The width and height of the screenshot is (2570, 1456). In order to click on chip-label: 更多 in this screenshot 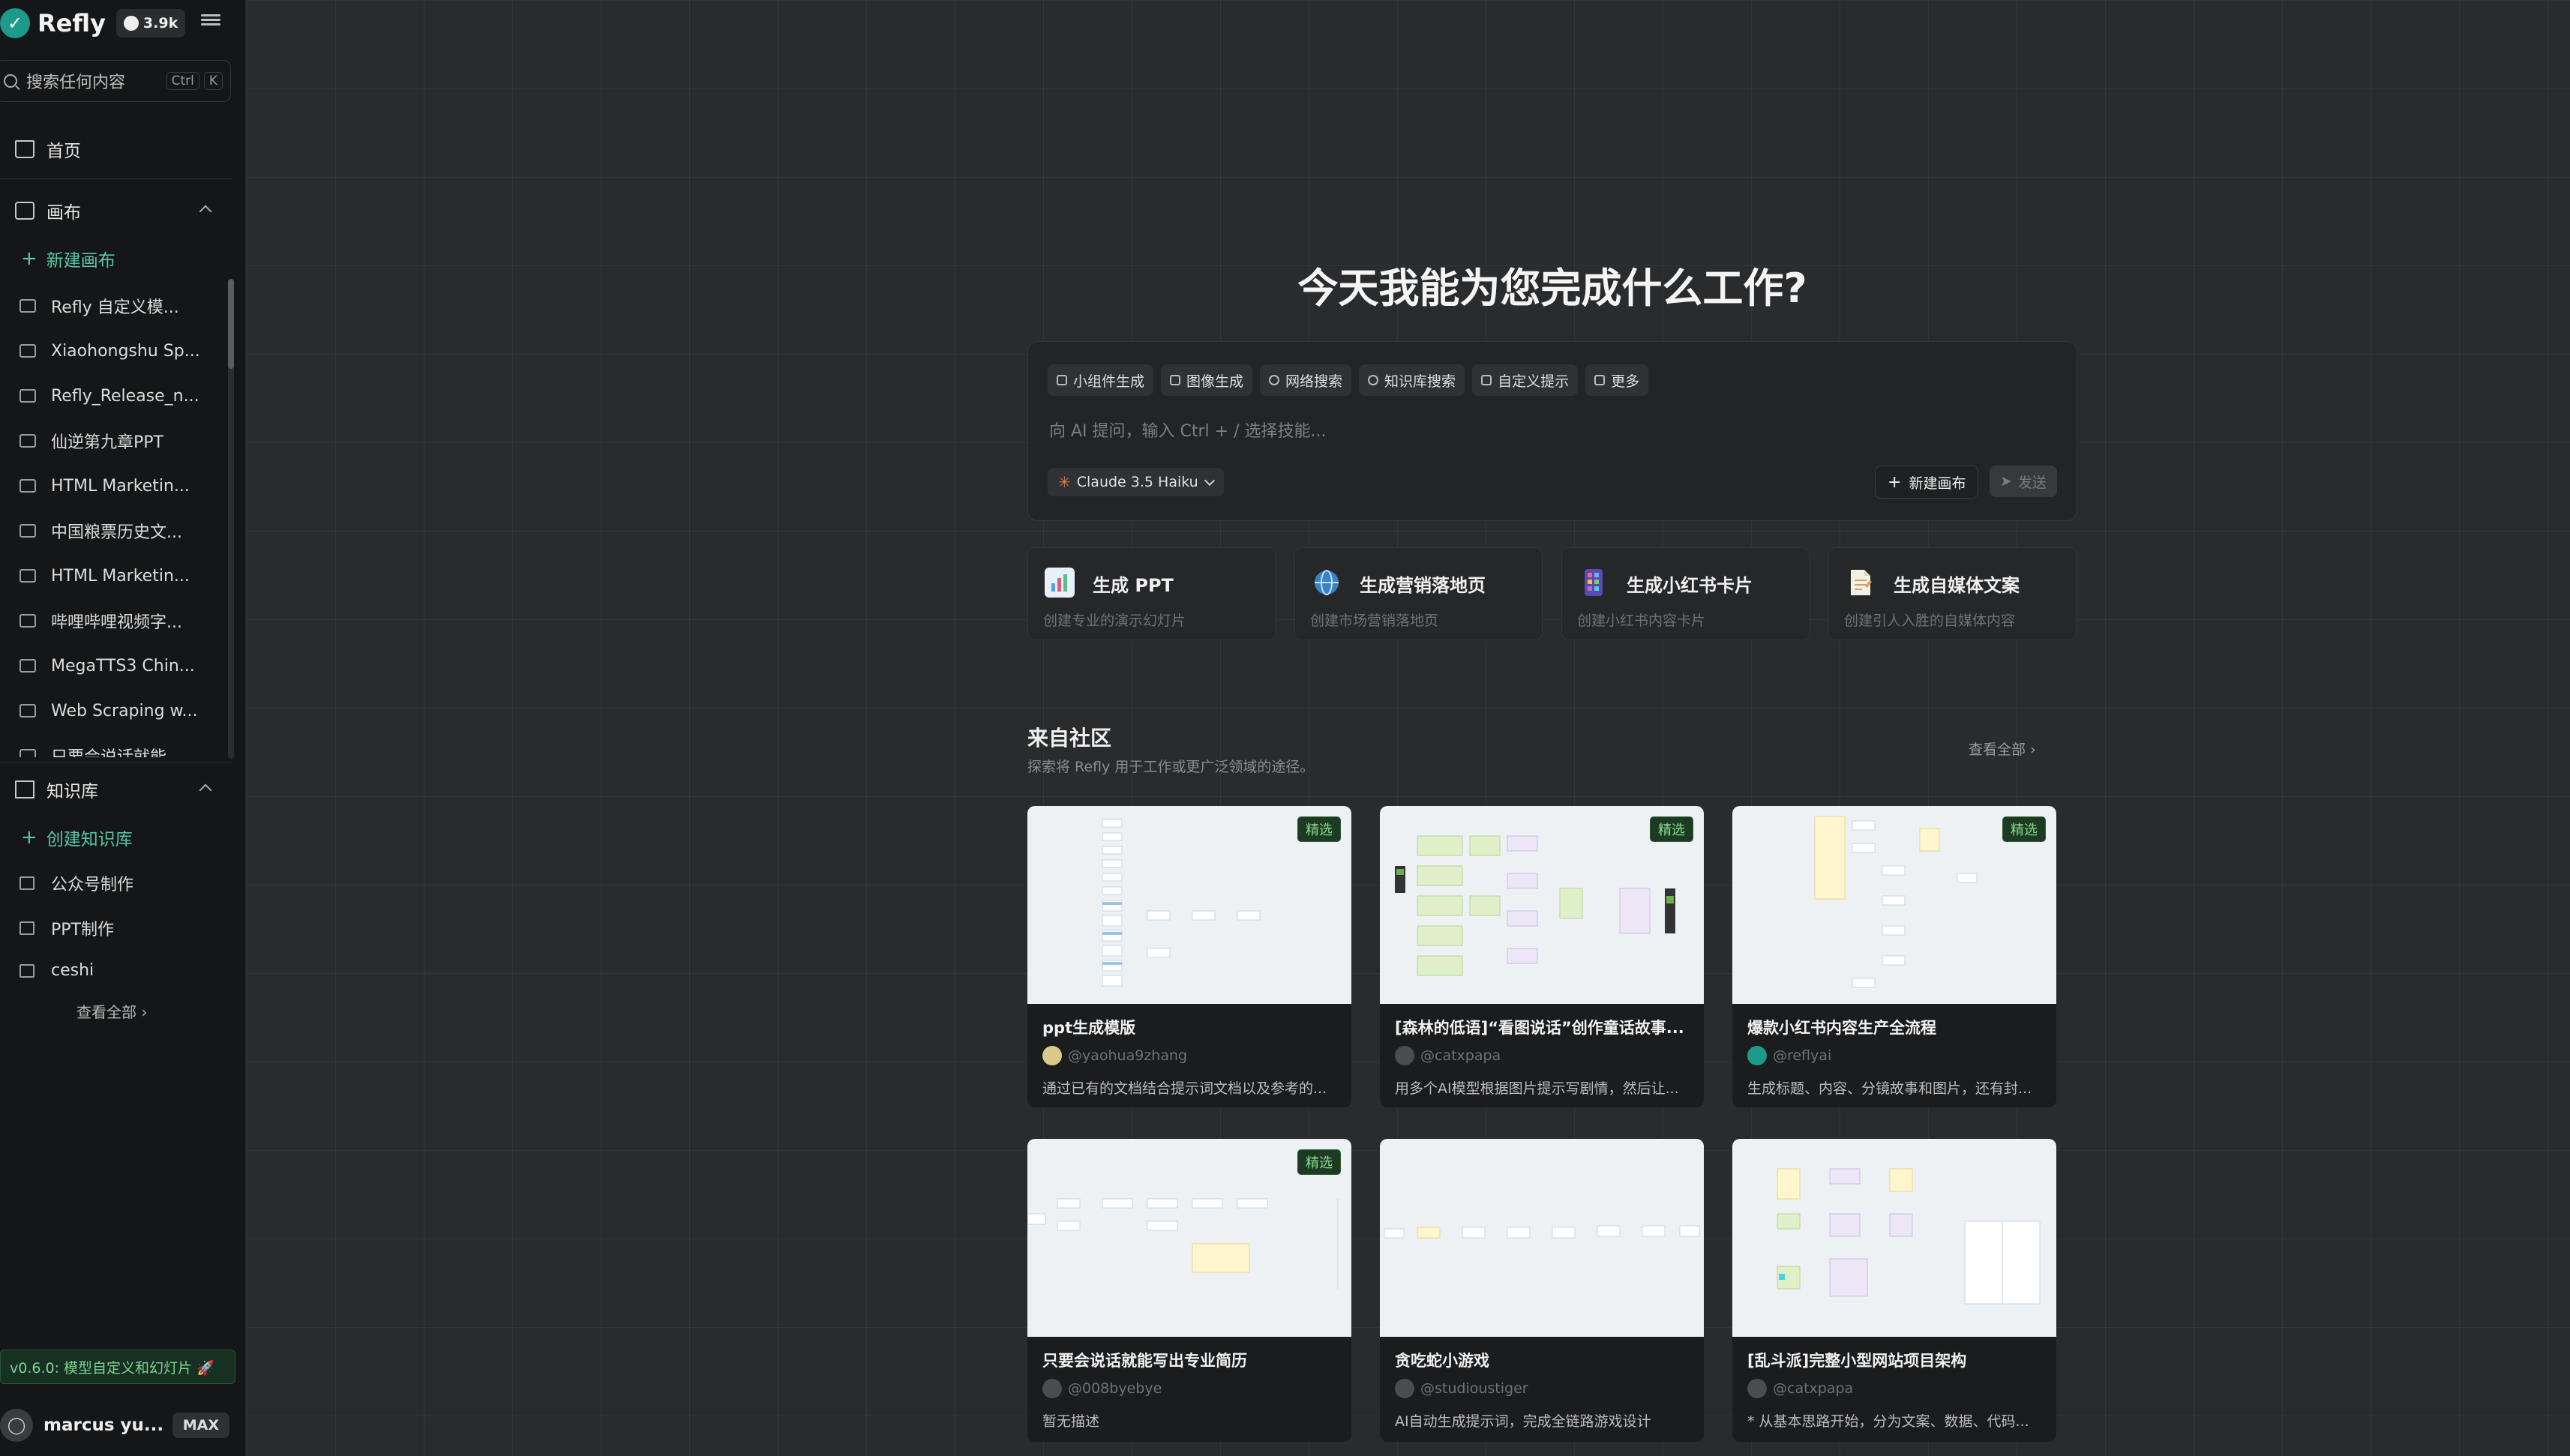, I will do `click(1625, 381)`.